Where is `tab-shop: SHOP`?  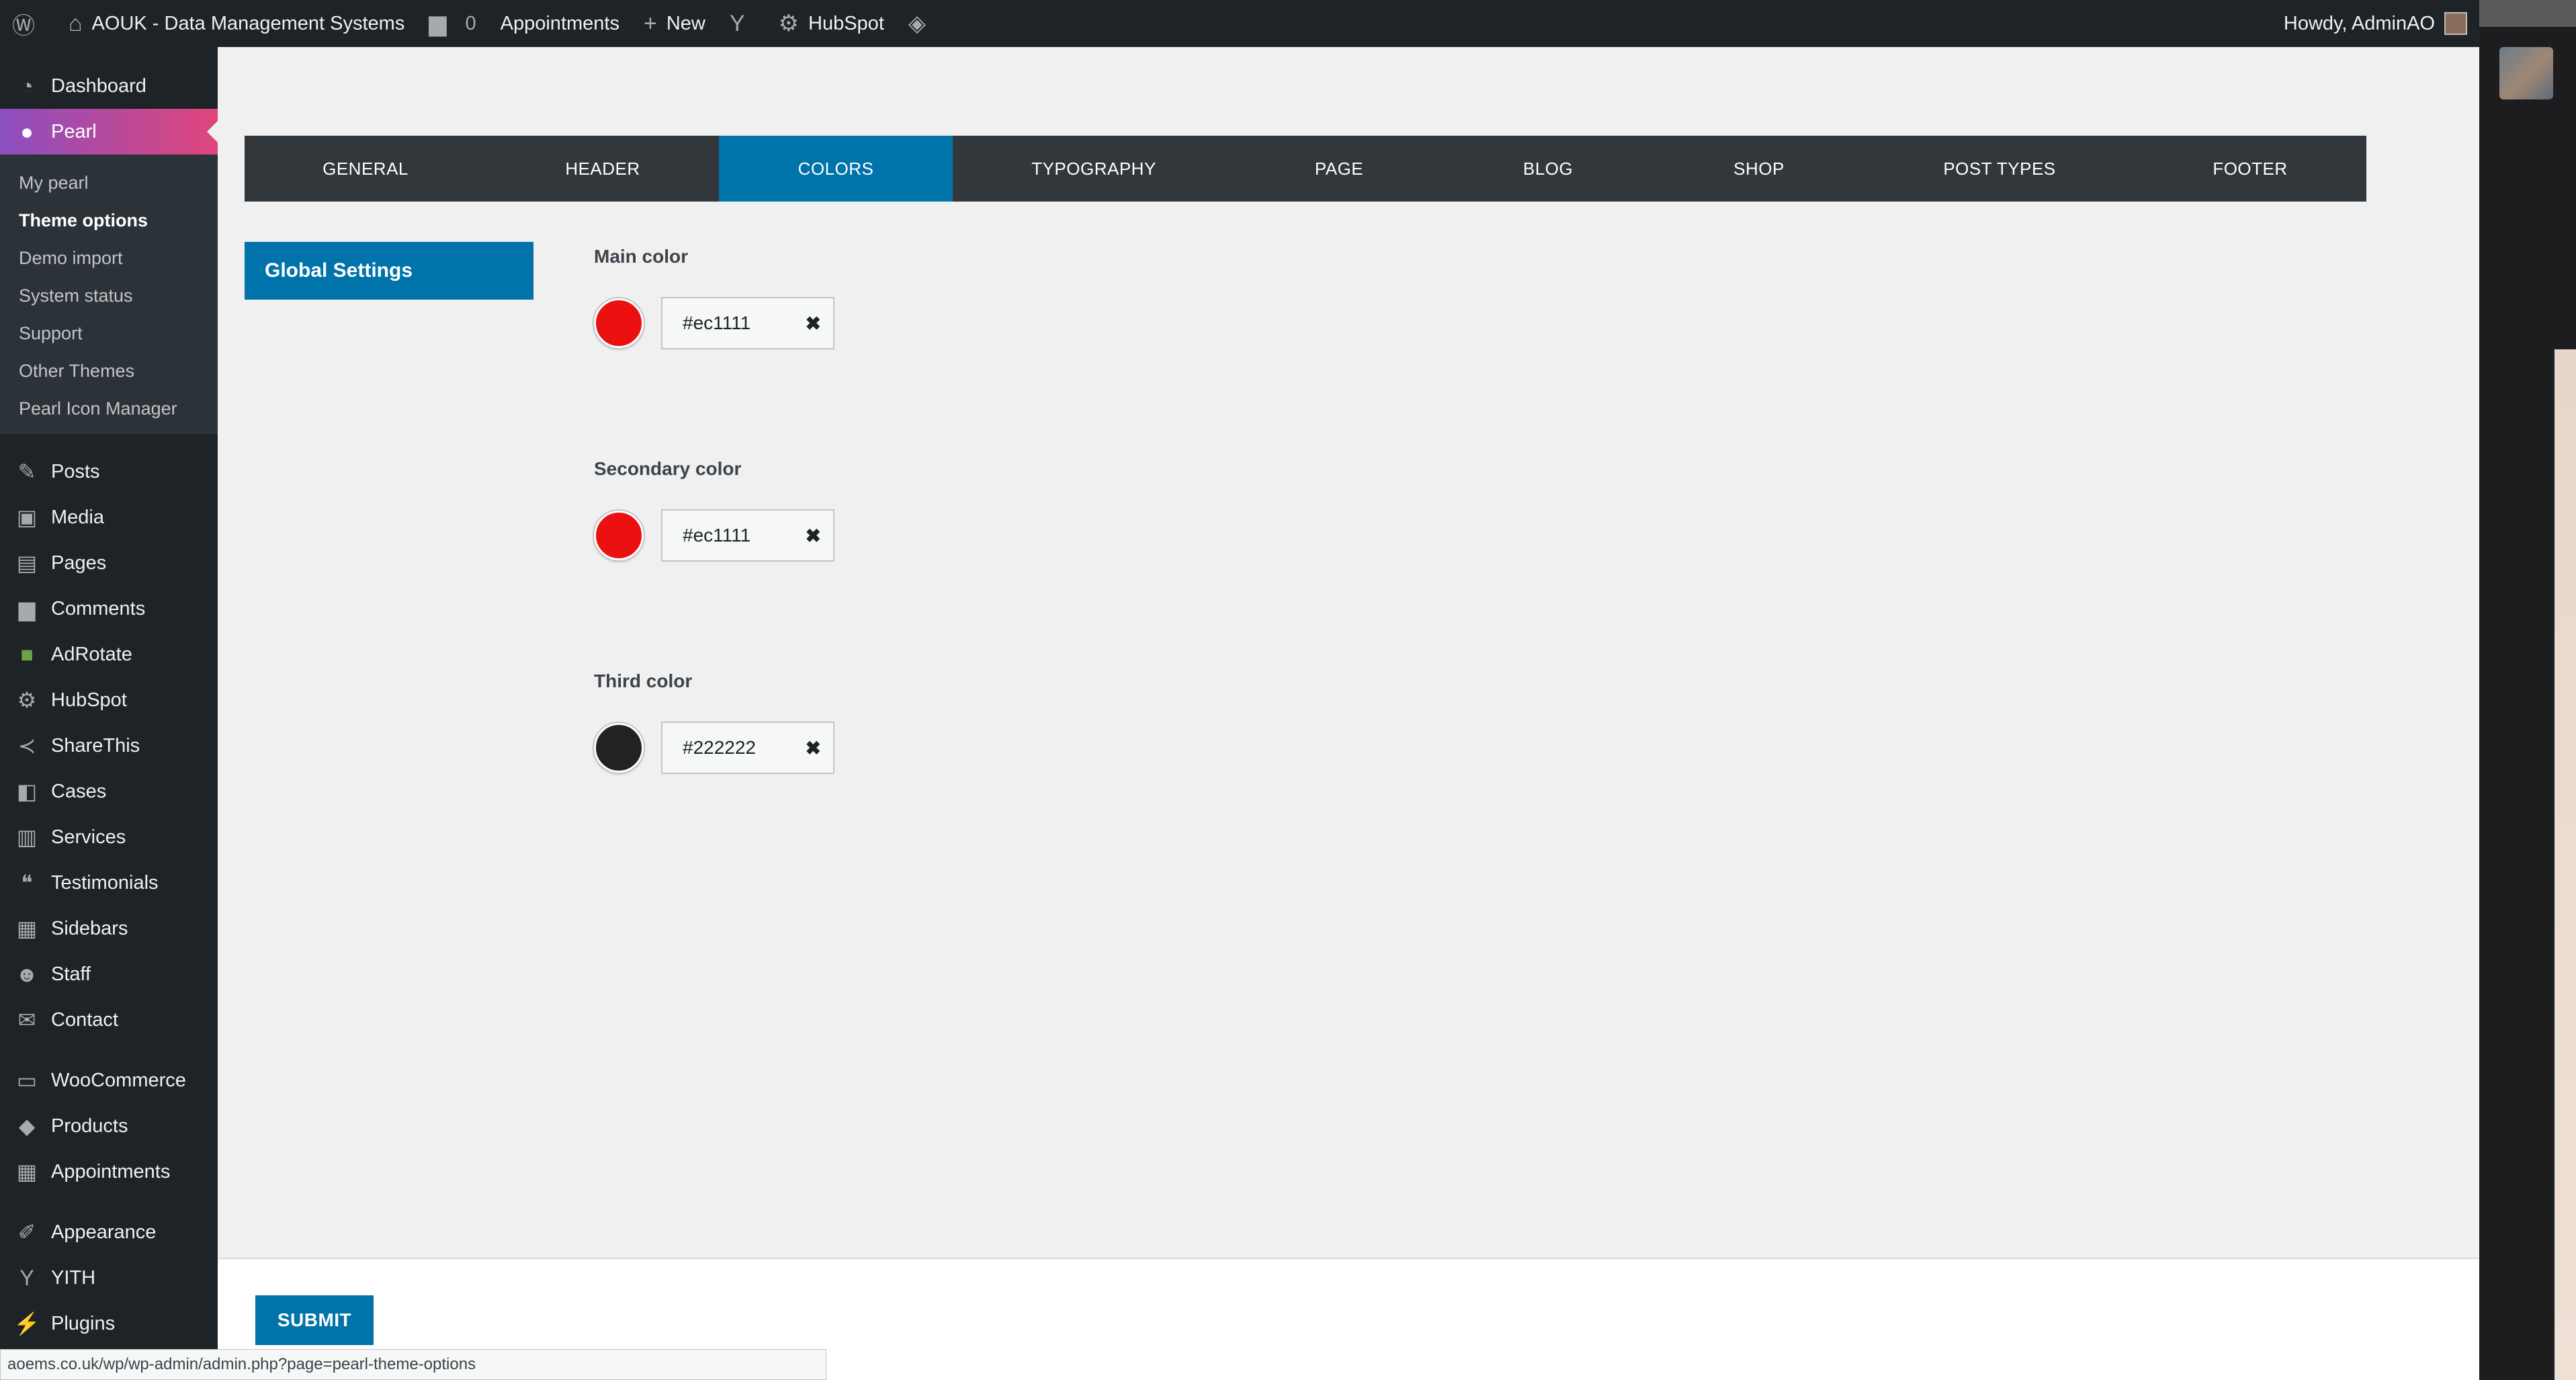 tab-shop: SHOP is located at coordinates (1759, 169).